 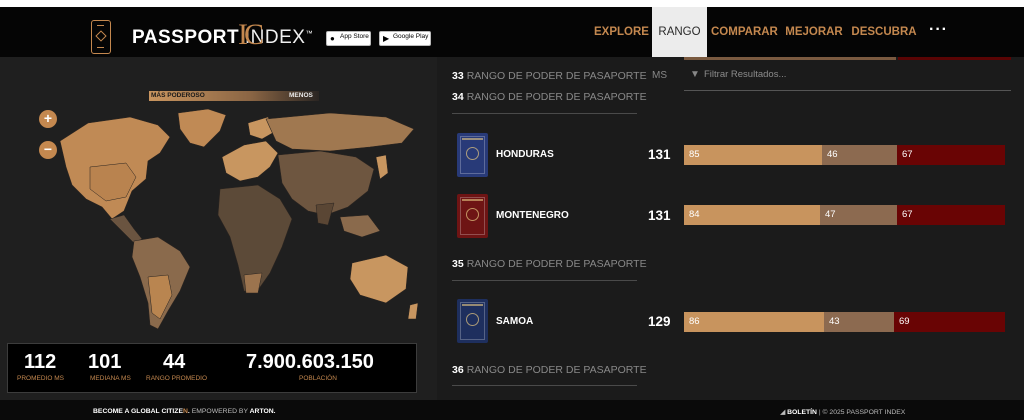 What do you see at coordinates (310, 362) in the screenshot?
I see `population-value: 7.900.603.150` at bounding box center [310, 362].